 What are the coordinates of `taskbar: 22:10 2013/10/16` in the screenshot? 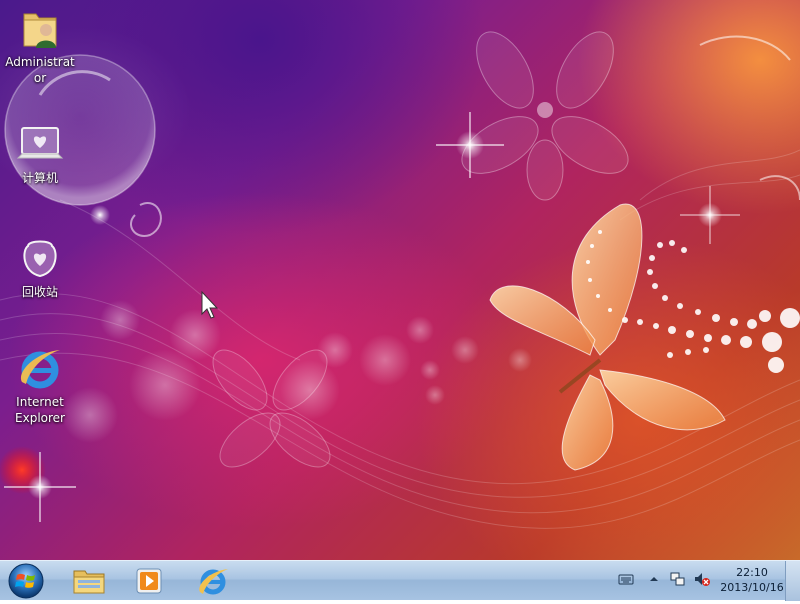 It's located at (400, 580).